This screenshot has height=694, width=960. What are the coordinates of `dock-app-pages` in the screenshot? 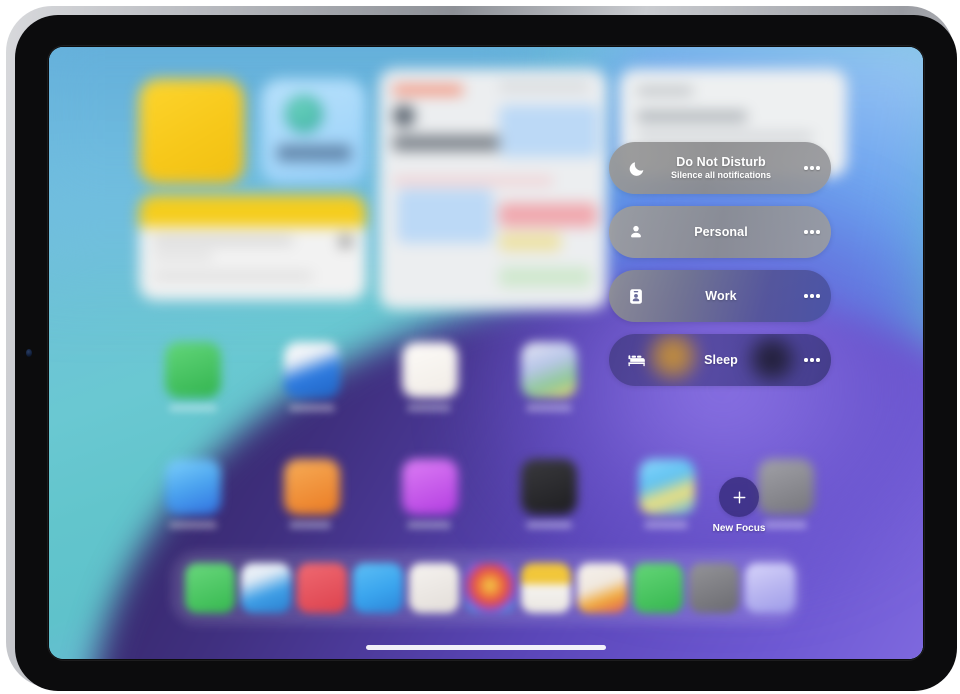 It's located at (602, 588).